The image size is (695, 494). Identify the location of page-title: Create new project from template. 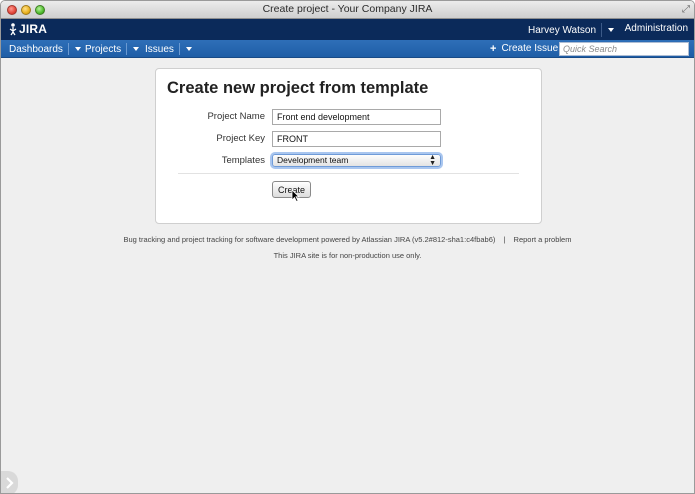
(298, 88).